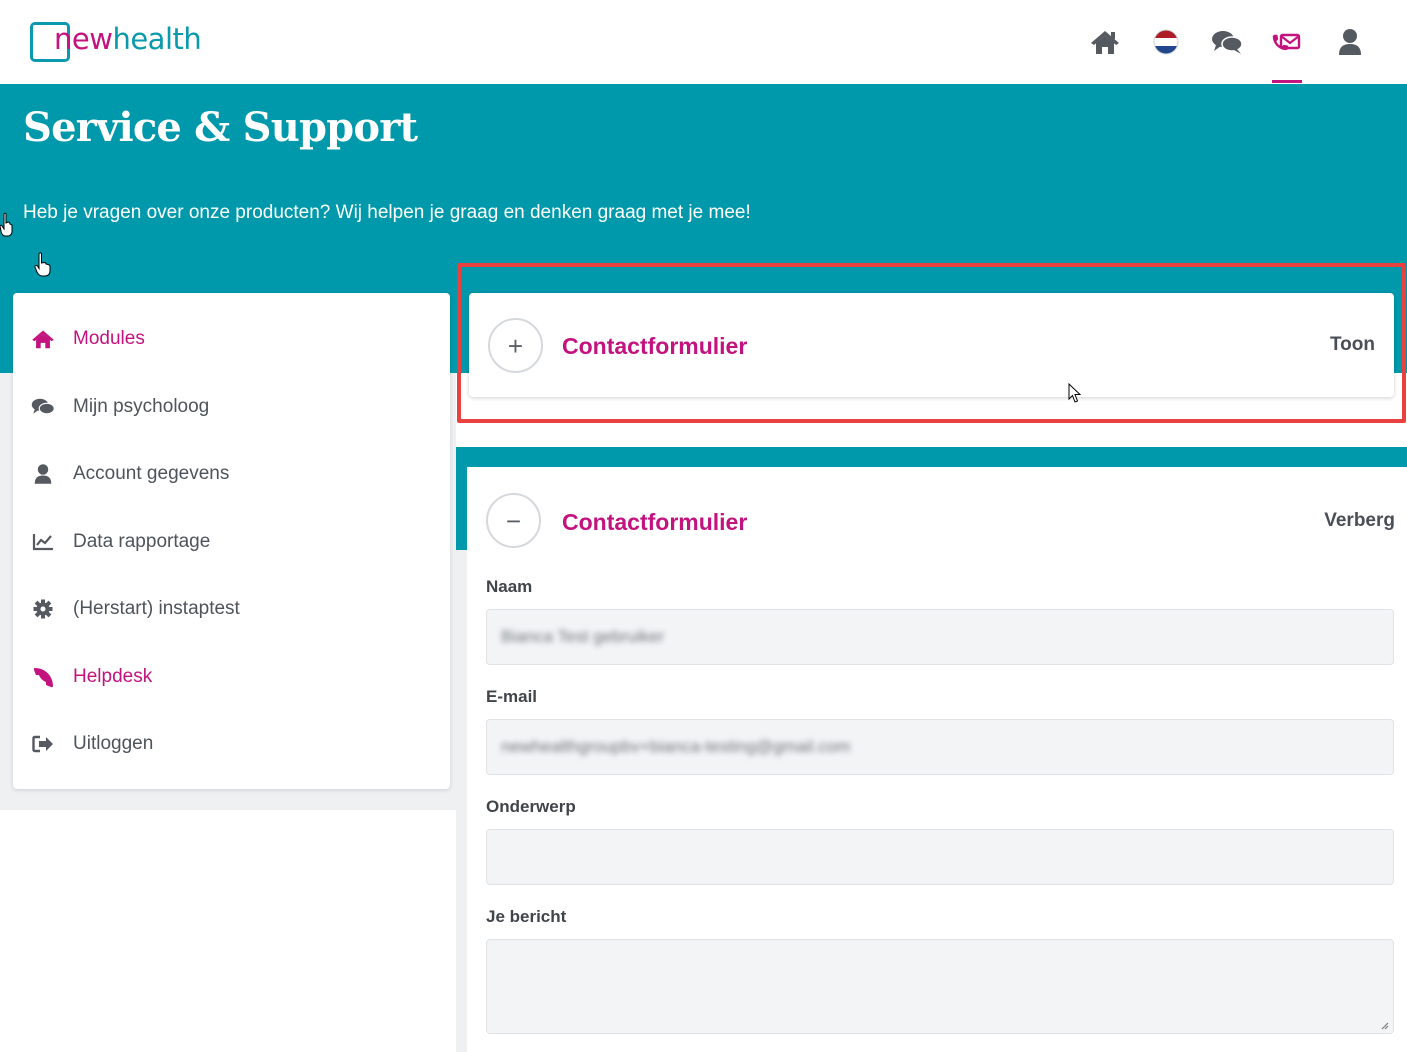 This screenshot has width=1407, height=1052. I want to click on sidebar-item-data-rapportage: Data rapportage, so click(231, 542).